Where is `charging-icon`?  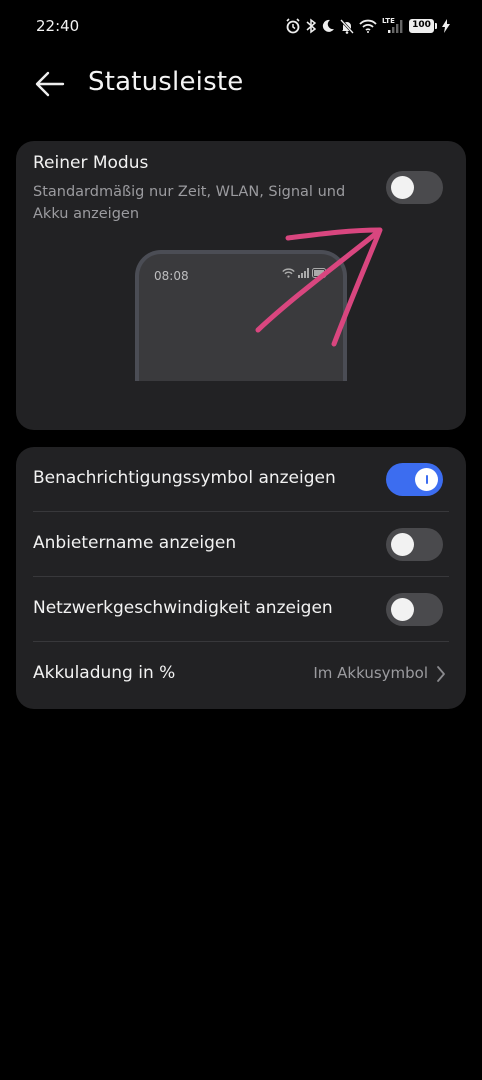
charging-icon is located at coordinates (446, 26).